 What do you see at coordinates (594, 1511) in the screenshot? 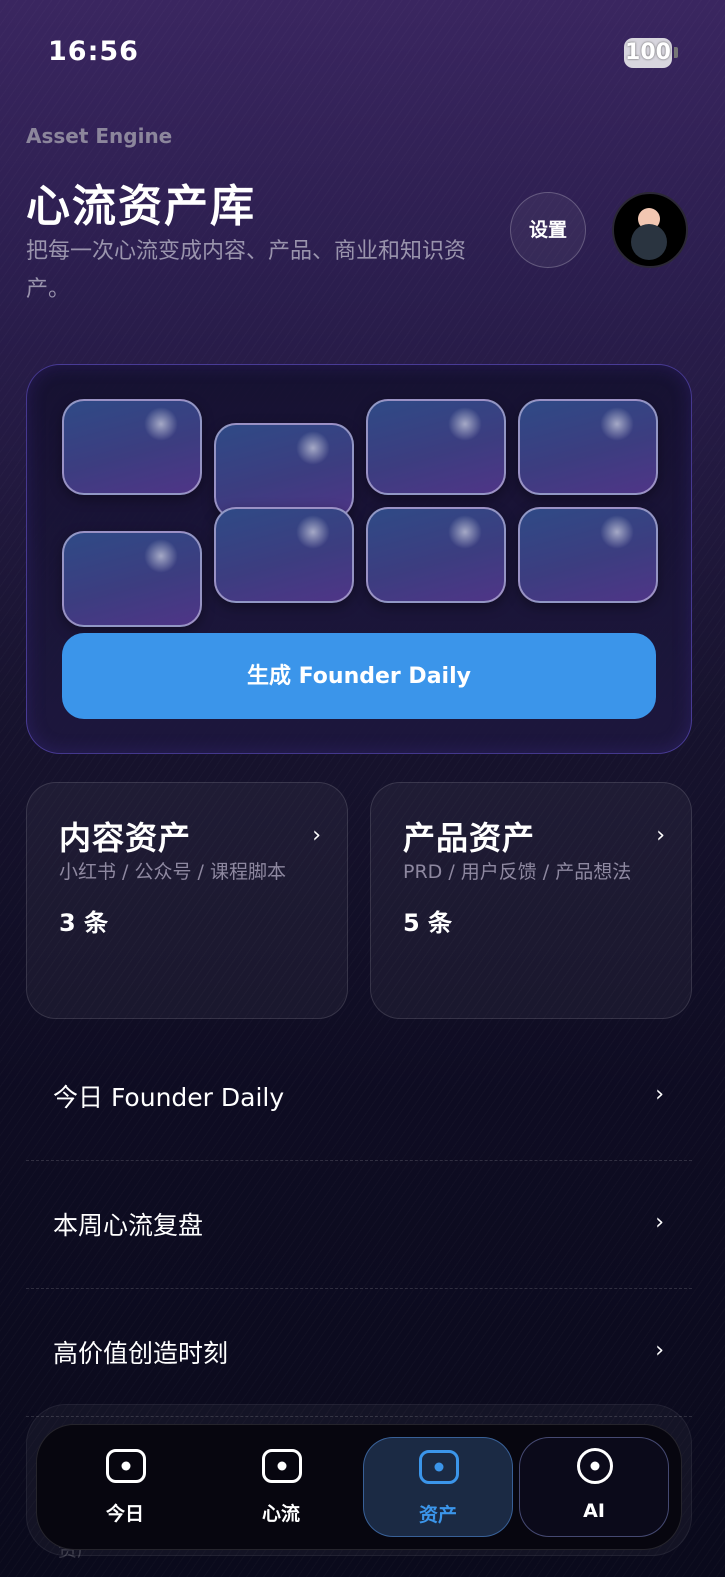
I see `tab-label: AI` at bounding box center [594, 1511].